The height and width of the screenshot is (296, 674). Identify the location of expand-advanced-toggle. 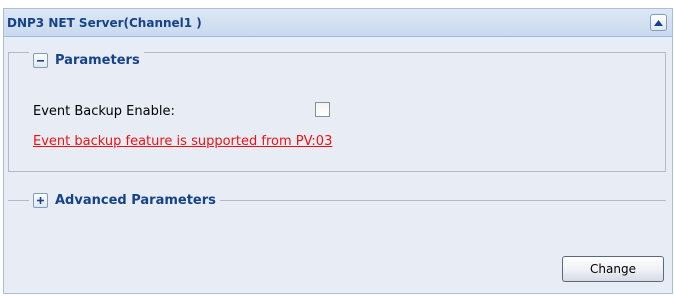
(40, 200).